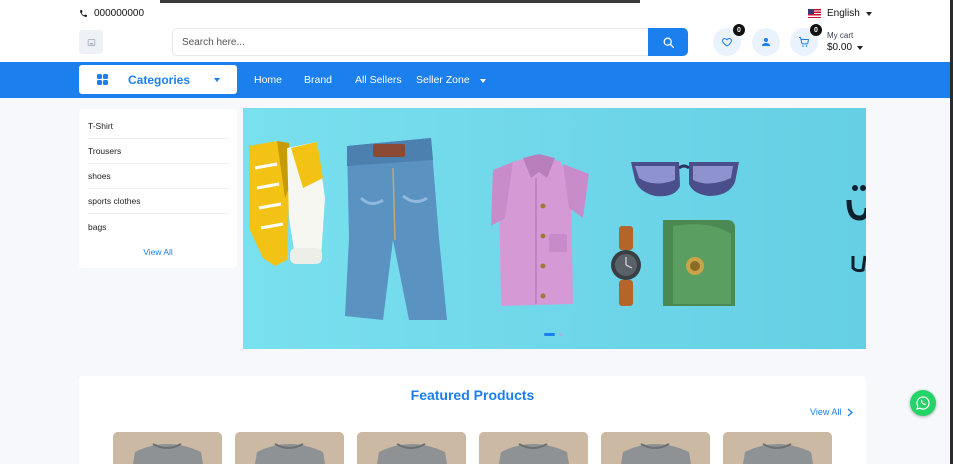 The width and height of the screenshot is (953, 464). What do you see at coordinates (158, 151) in the screenshot?
I see `sidebar-item-trousers: Trousers` at bounding box center [158, 151].